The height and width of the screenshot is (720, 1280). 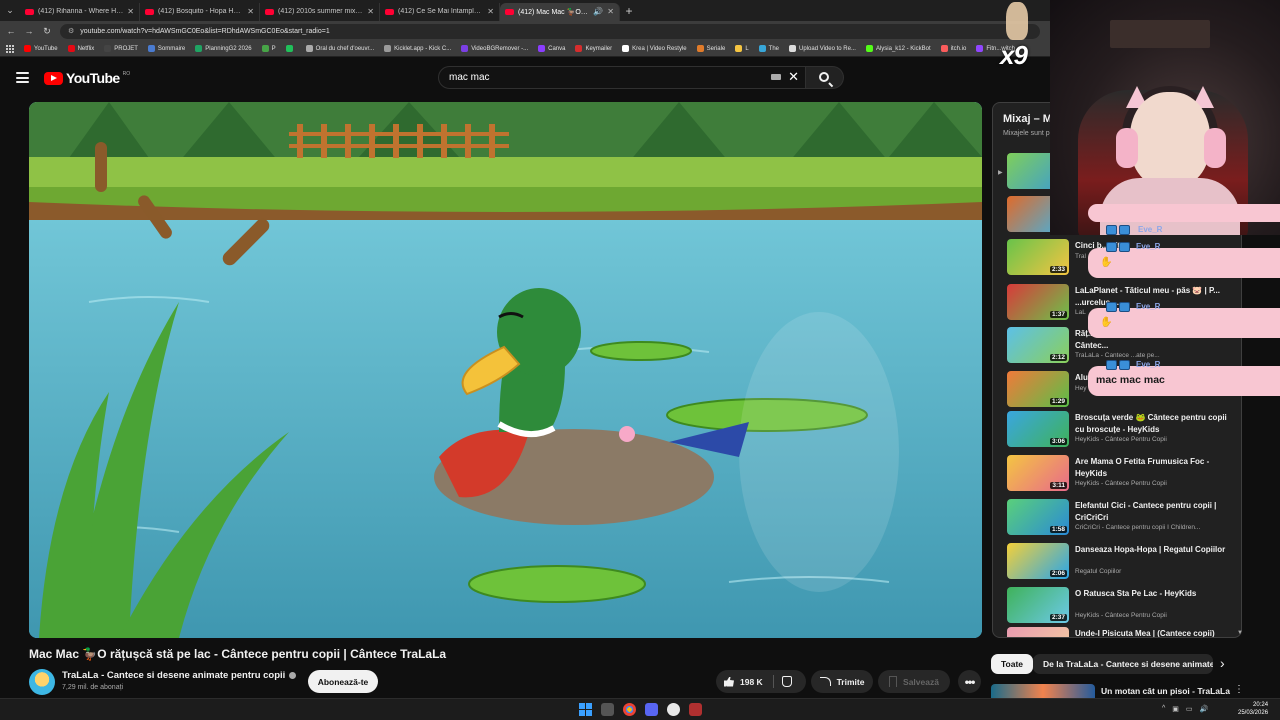 I want to click on apps-grid-icon, so click(x=10, y=48).